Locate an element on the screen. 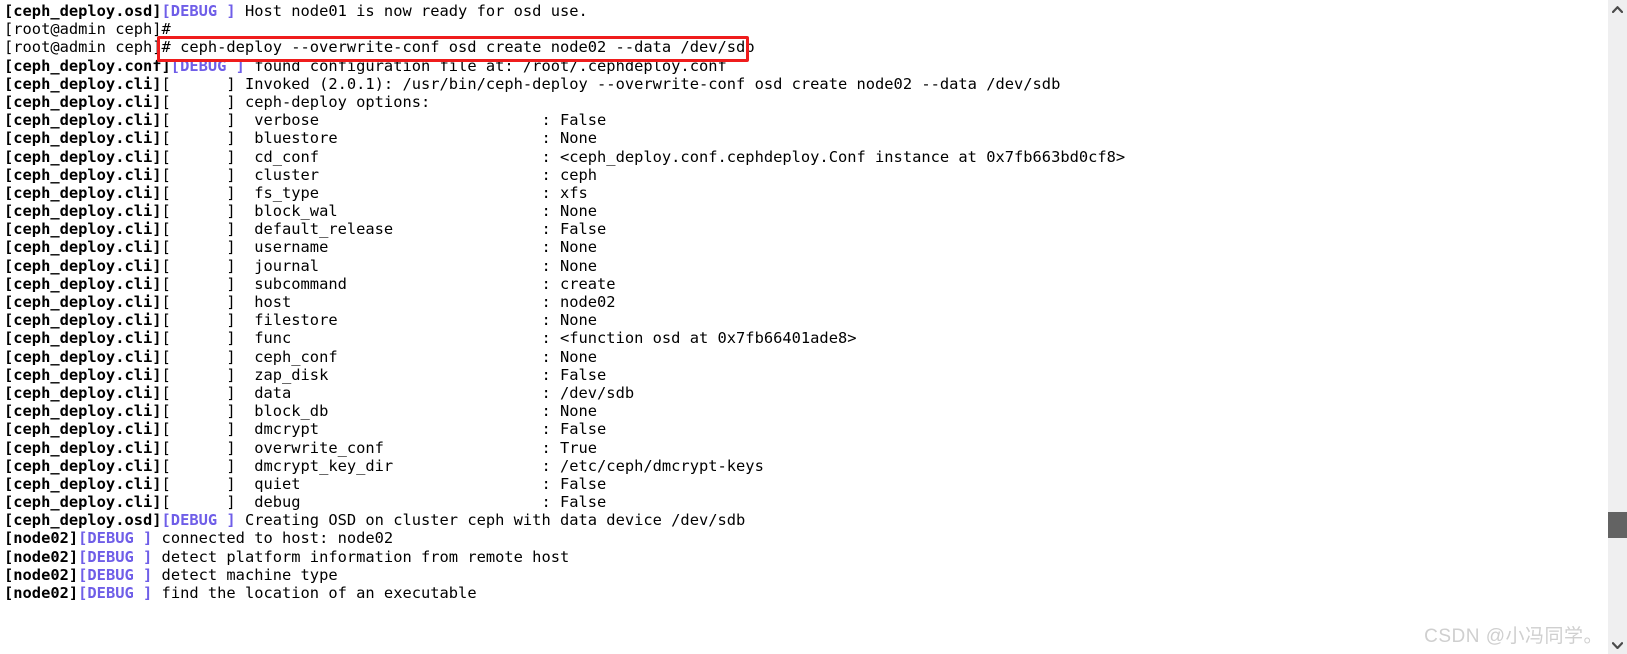  log-option: block_db : None is located at coordinates (416, 411).